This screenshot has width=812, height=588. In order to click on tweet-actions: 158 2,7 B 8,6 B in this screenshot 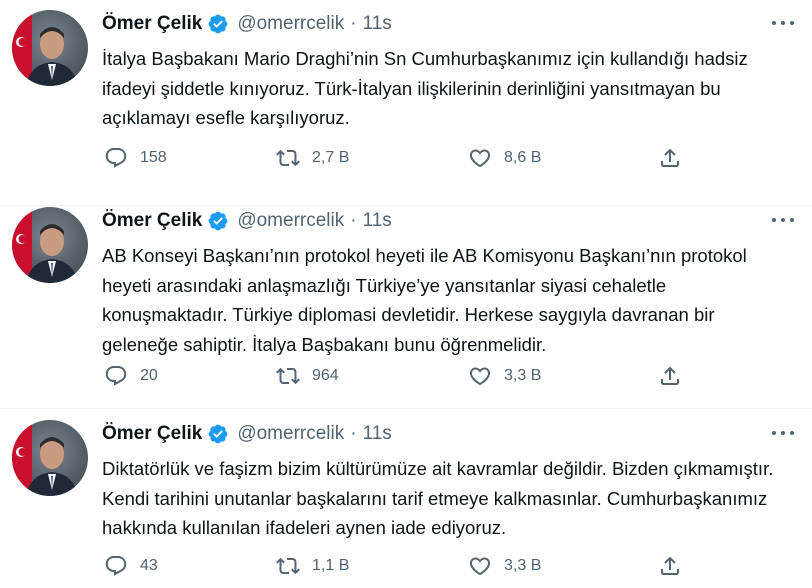, I will do `click(400, 158)`.